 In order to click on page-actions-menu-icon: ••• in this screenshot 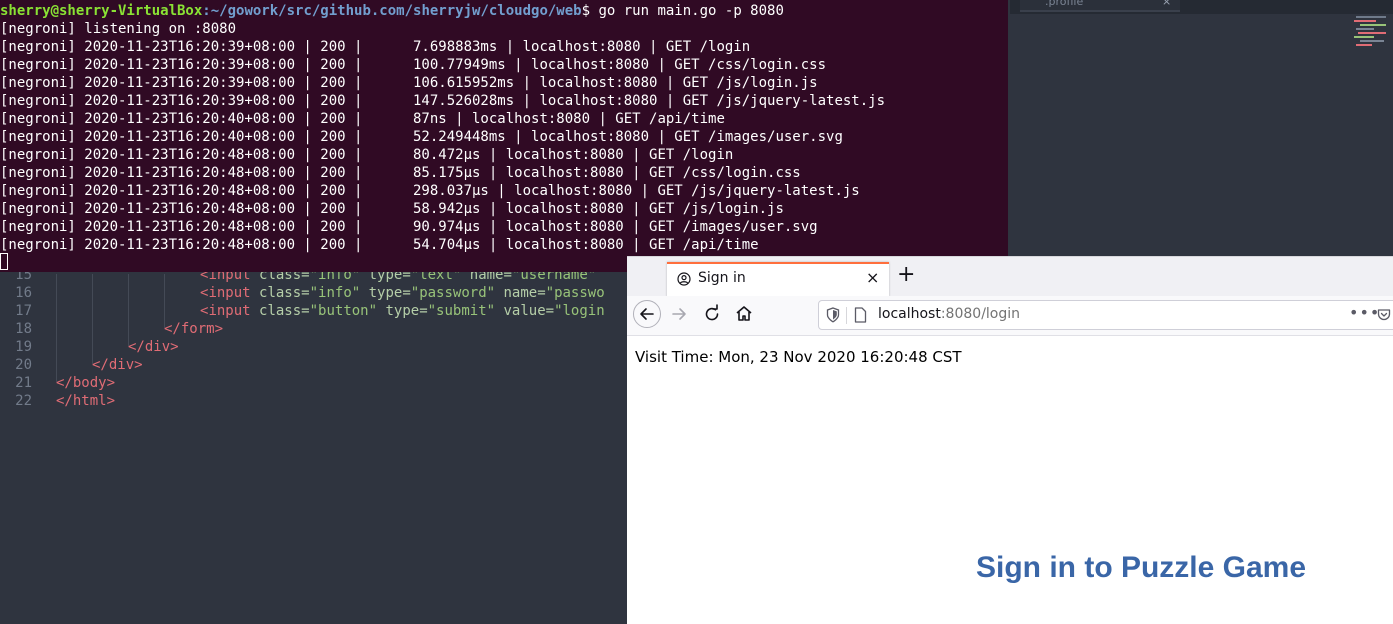, I will do `click(1364, 312)`.